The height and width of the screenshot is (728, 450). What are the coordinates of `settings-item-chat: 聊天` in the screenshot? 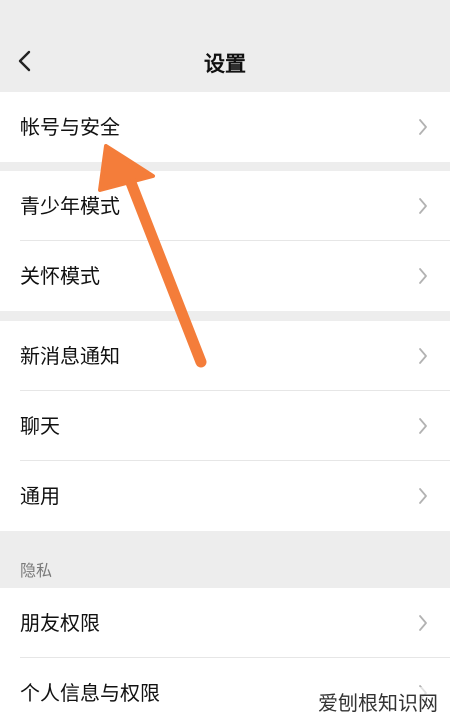 It's located at (225, 426).